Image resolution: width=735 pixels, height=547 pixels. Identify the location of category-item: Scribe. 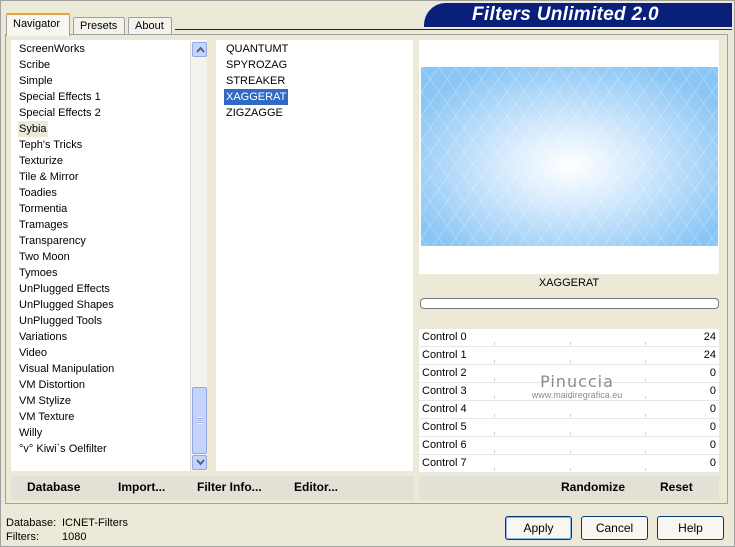
(34, 65).